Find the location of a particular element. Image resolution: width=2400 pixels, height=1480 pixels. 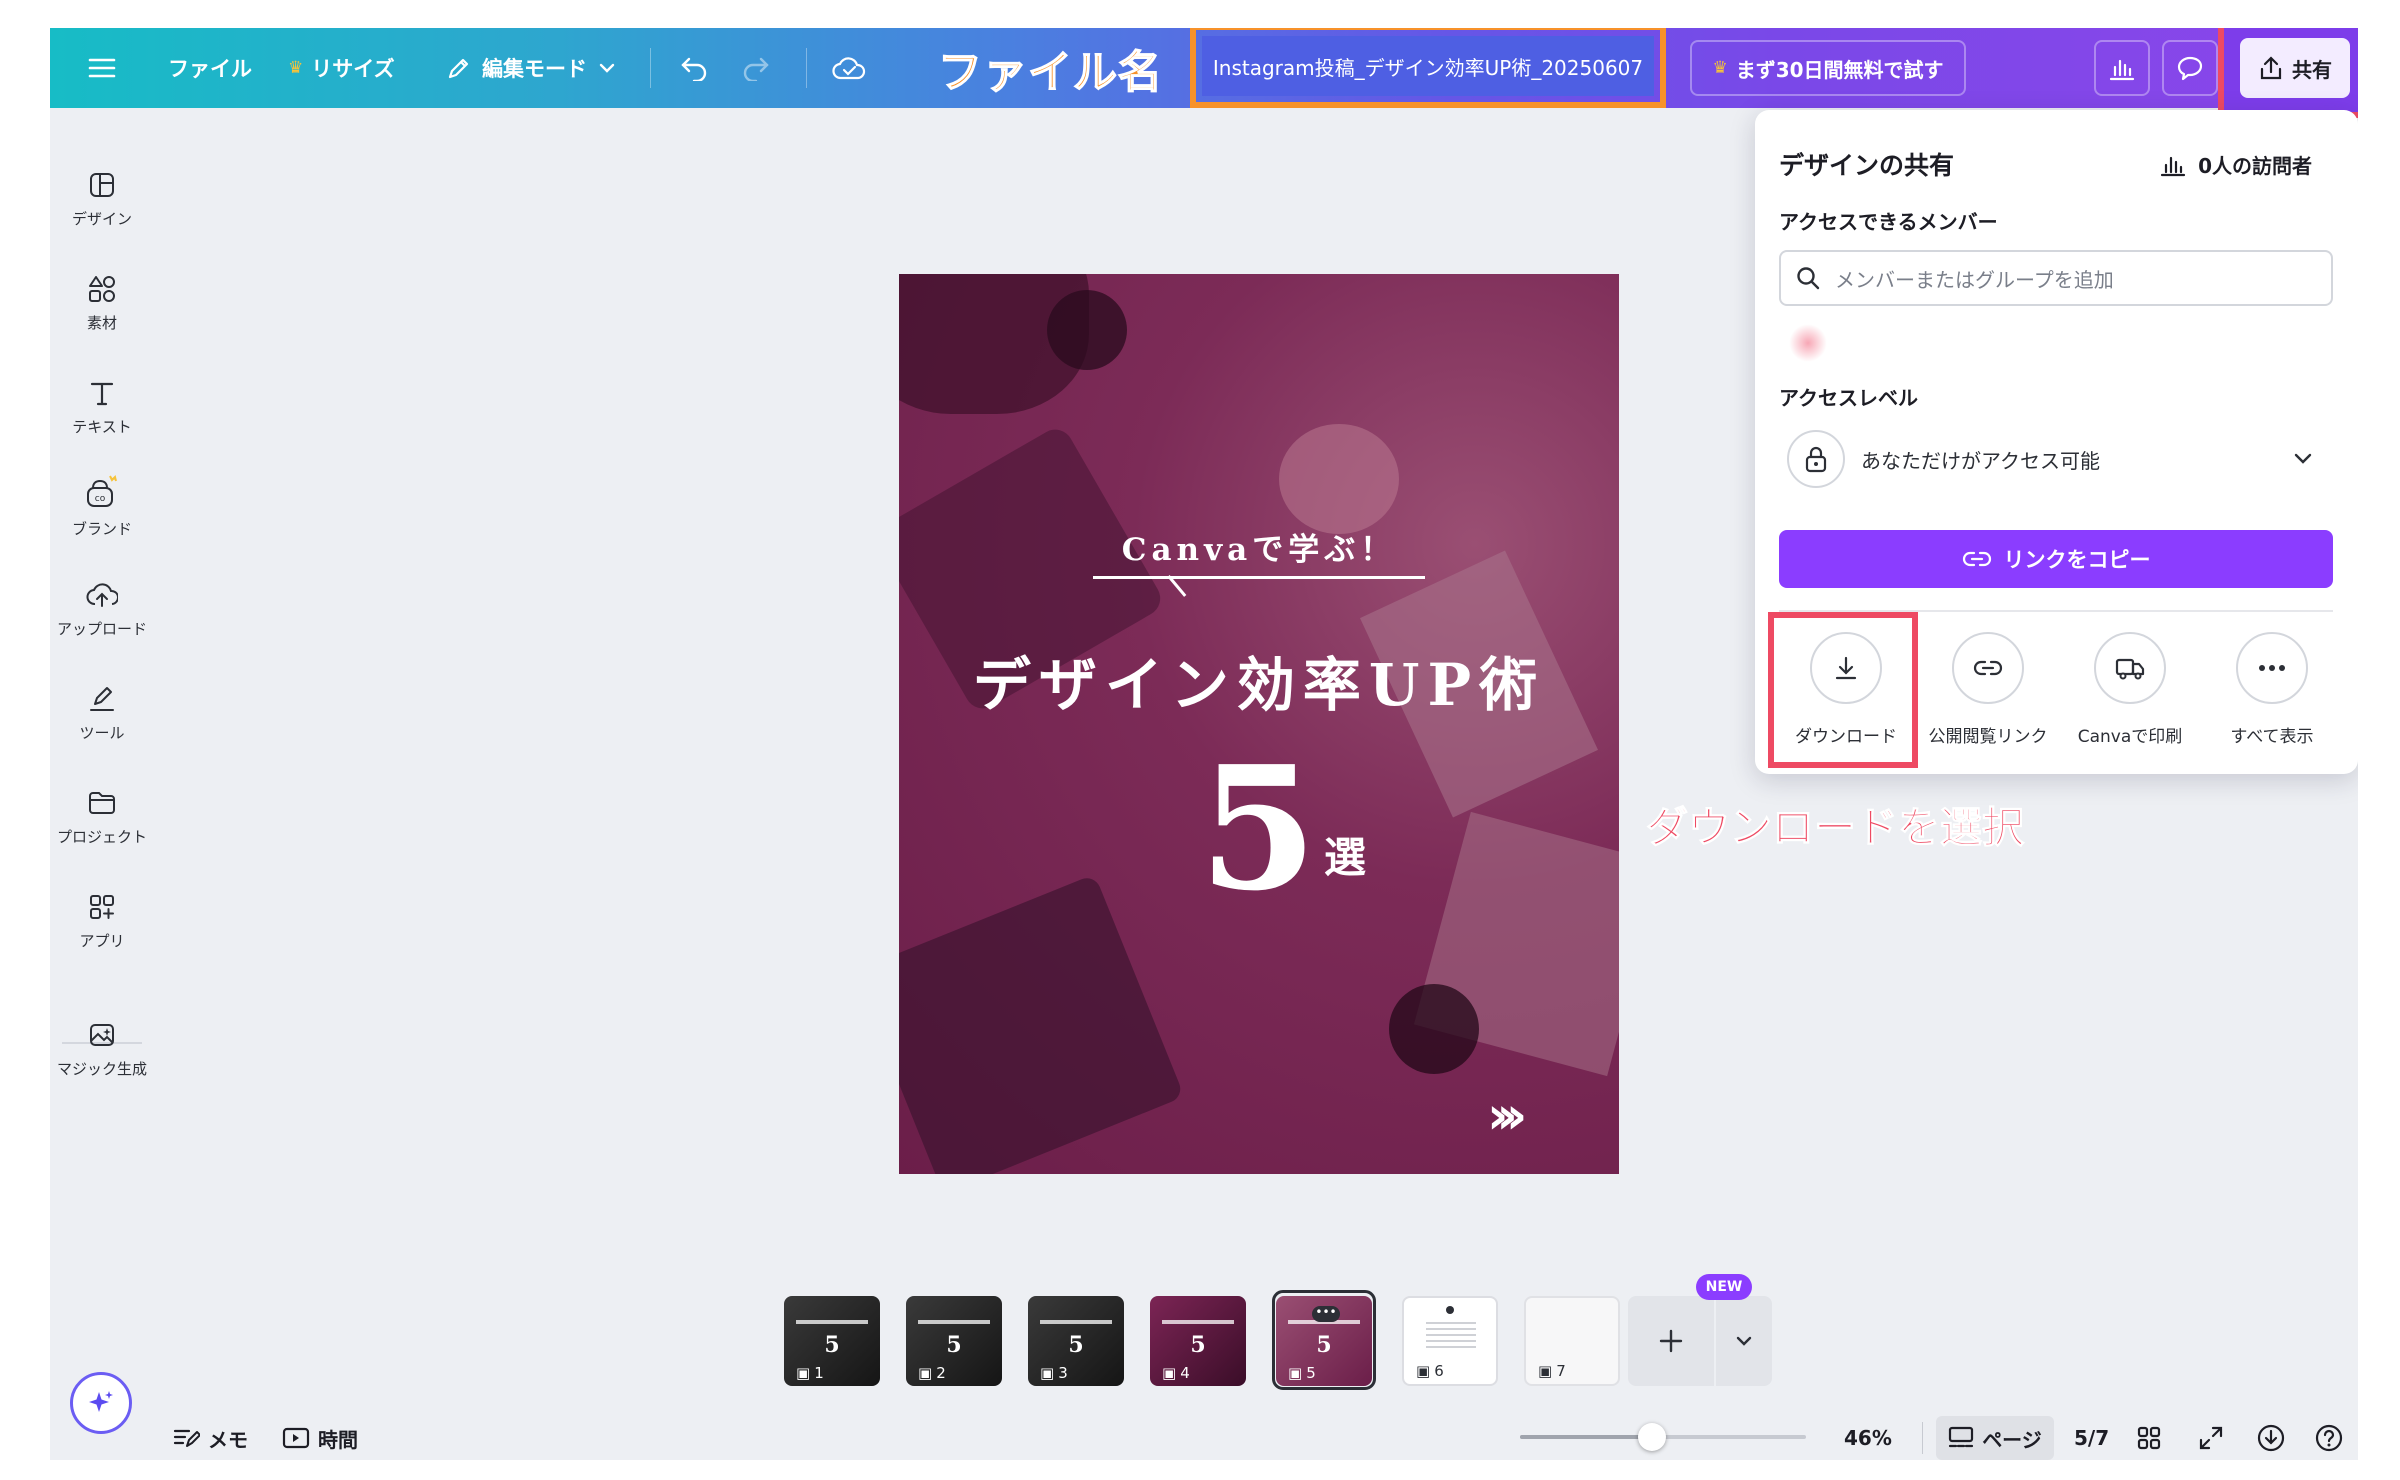

page-thumbnail: 5 ▣ 1 is located at coordinates (832, 1341).